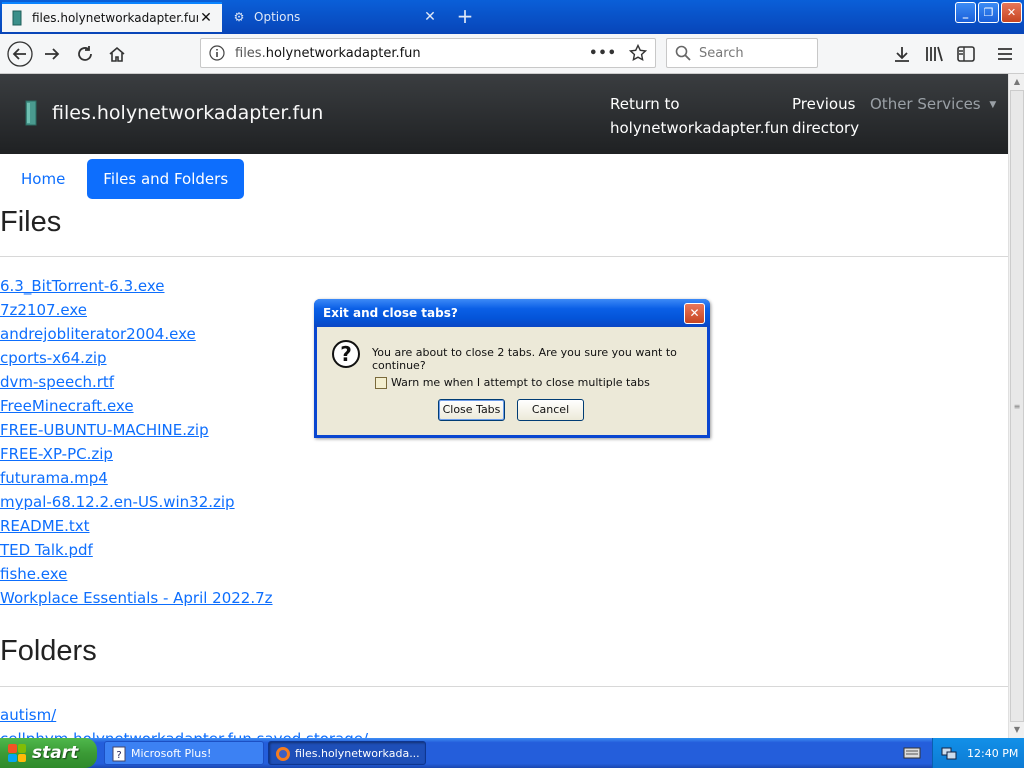 The height and width of the screenshot is (768, 1024). I want to click on scroll-down-icon: ▼, so click(1016, 730).